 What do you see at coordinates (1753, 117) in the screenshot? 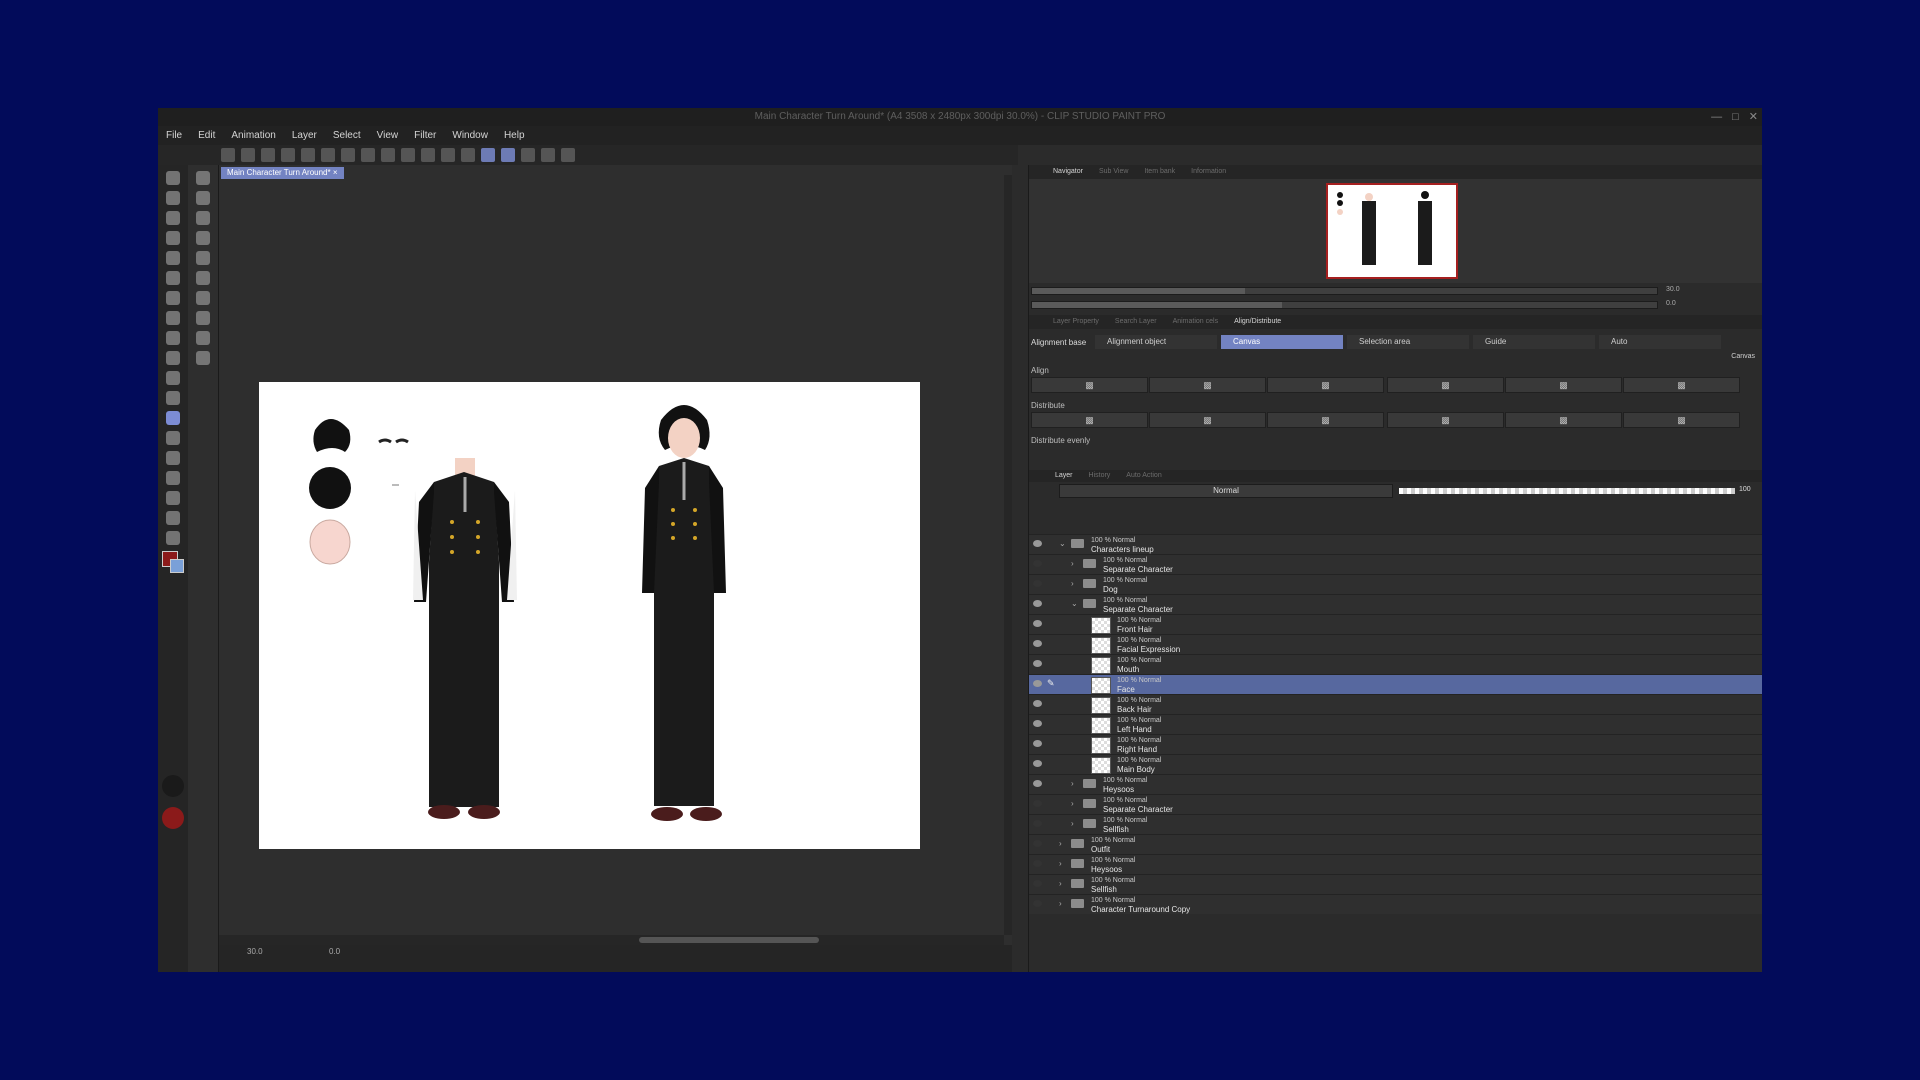
I see `close-icon: ✕` at bounding box center [1753, 117].